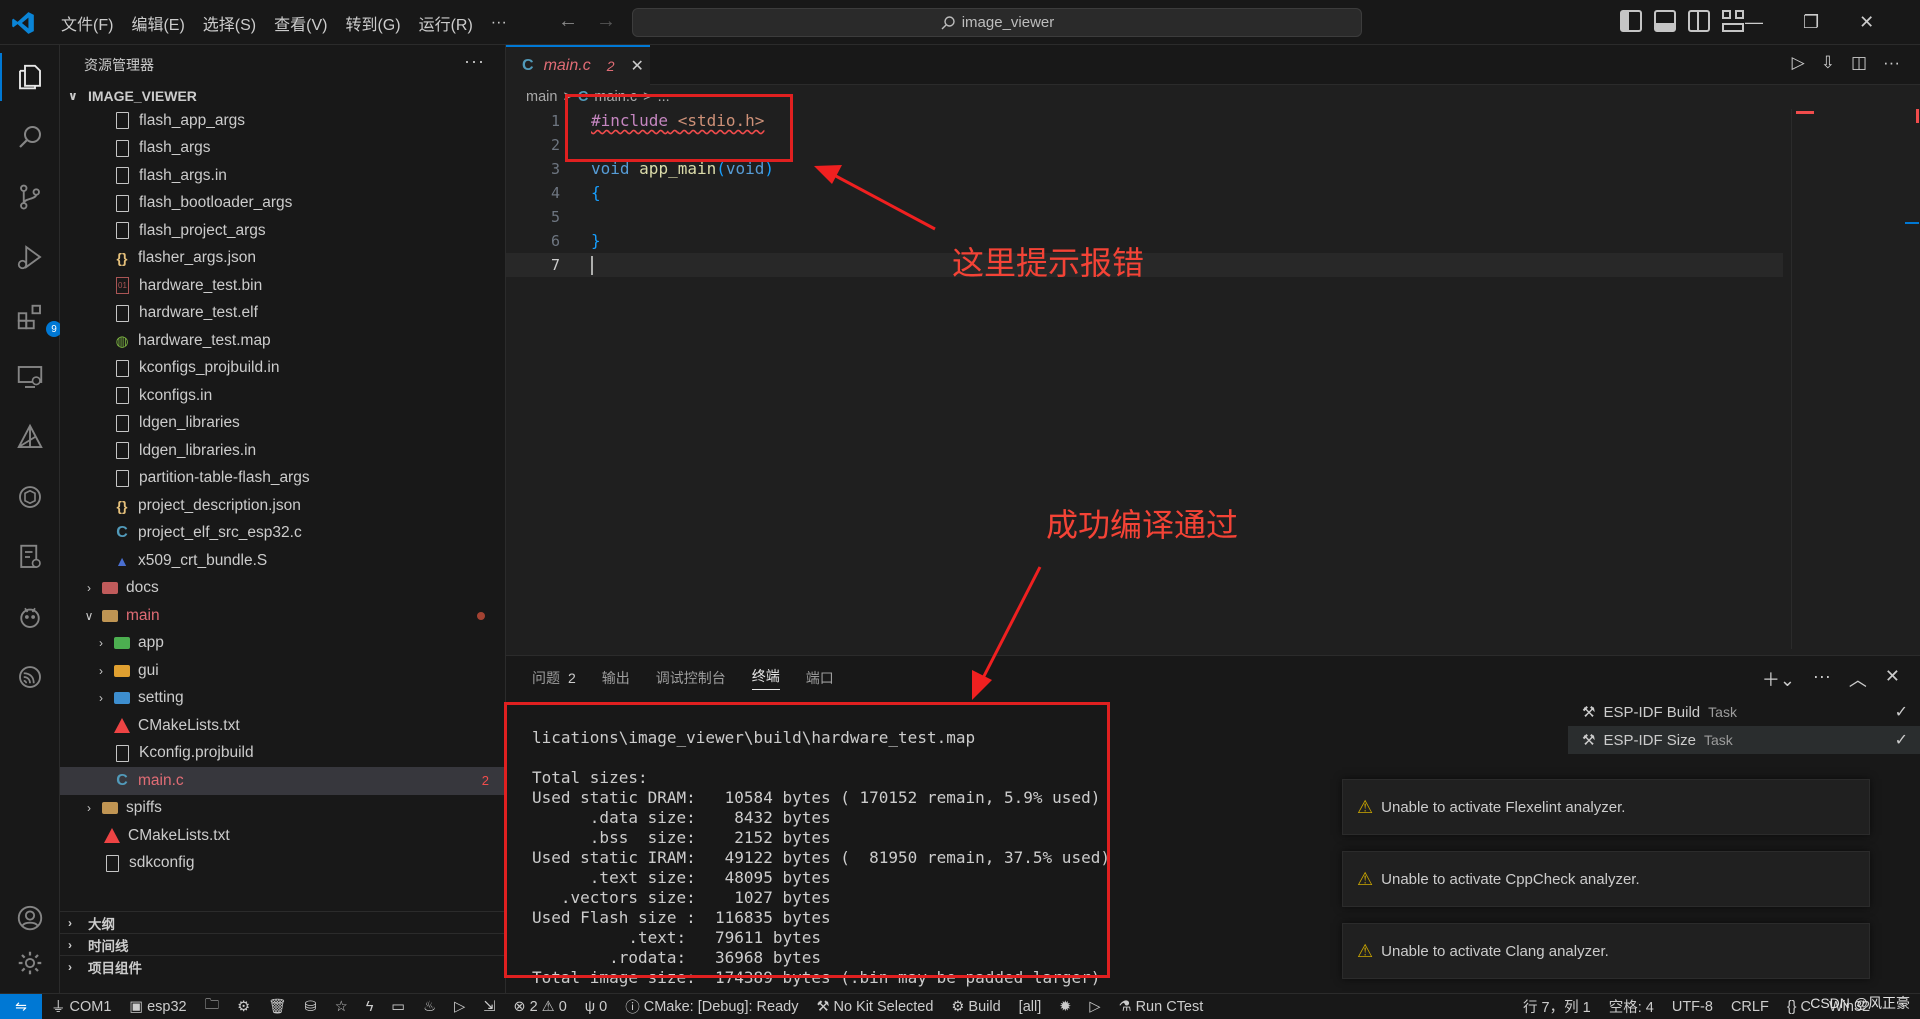  I want to click on status-indentation: 空格: 4, so click(1631, 1006).